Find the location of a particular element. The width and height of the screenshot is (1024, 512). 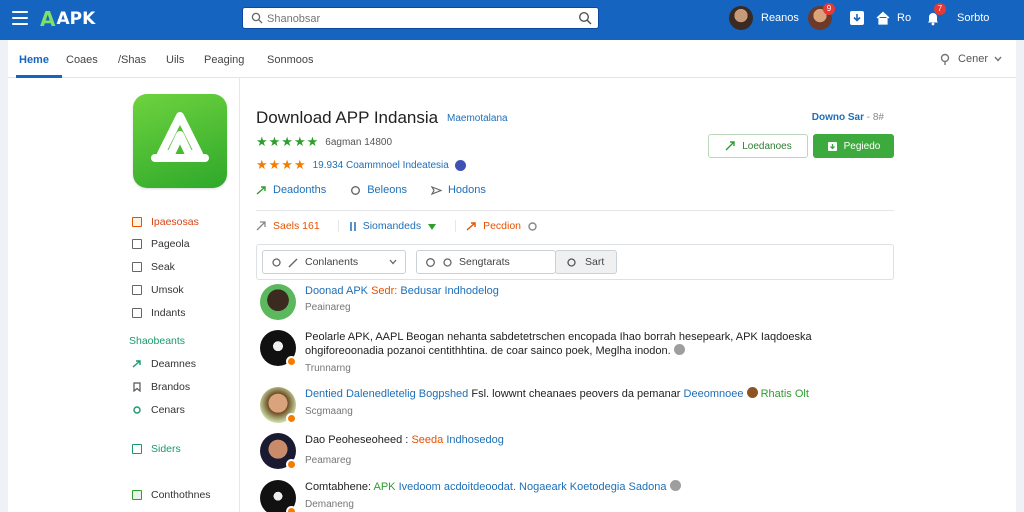

secondary-download-label: Loedanoes is located at coordinates (767, 146).